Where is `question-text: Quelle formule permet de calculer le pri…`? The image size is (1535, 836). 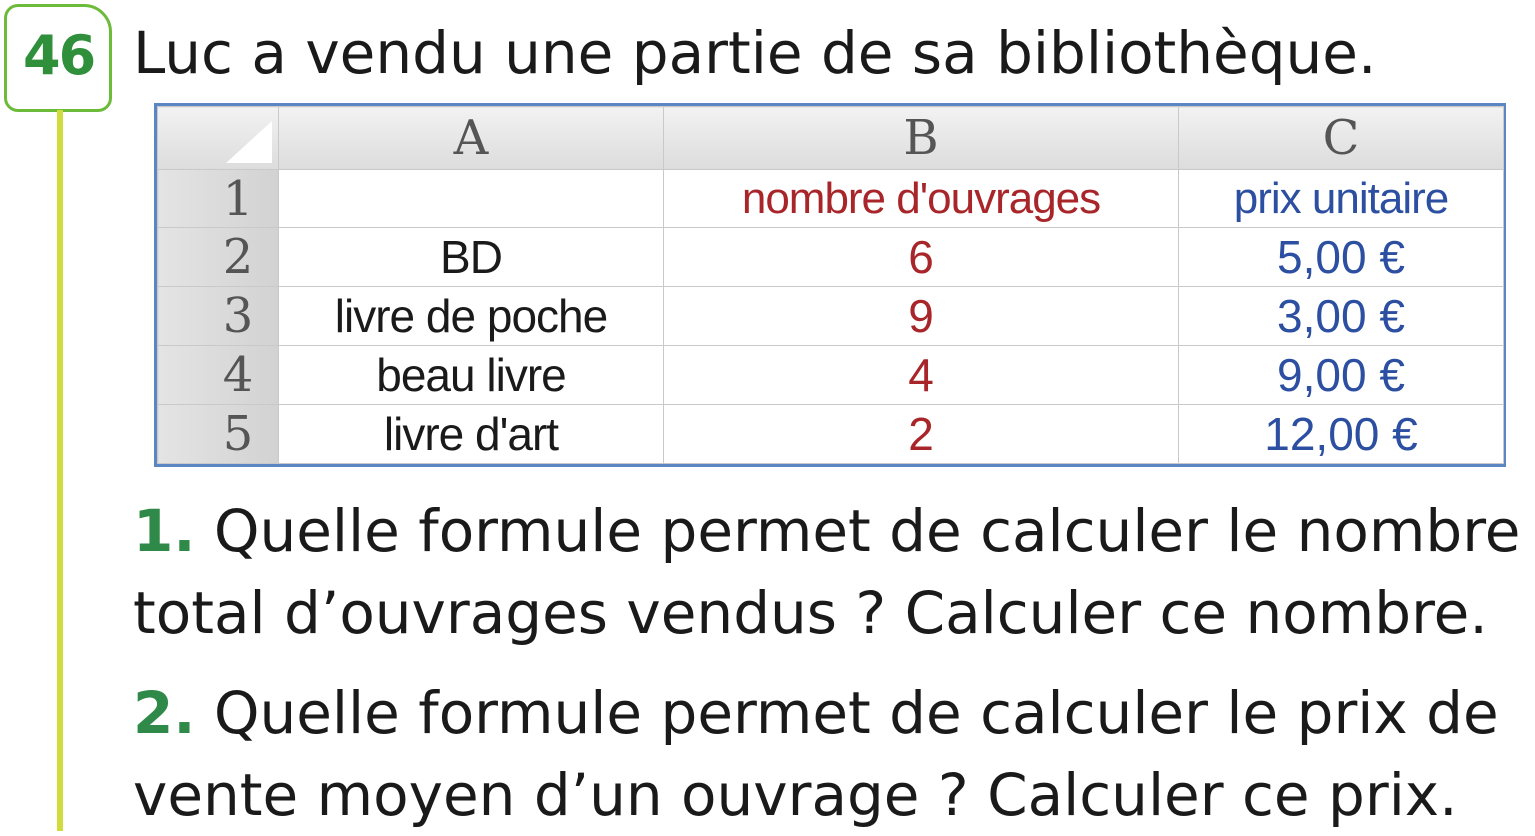
question-text: Quelle formule permet de calculer le pri… is located at coordinates (856, 713).